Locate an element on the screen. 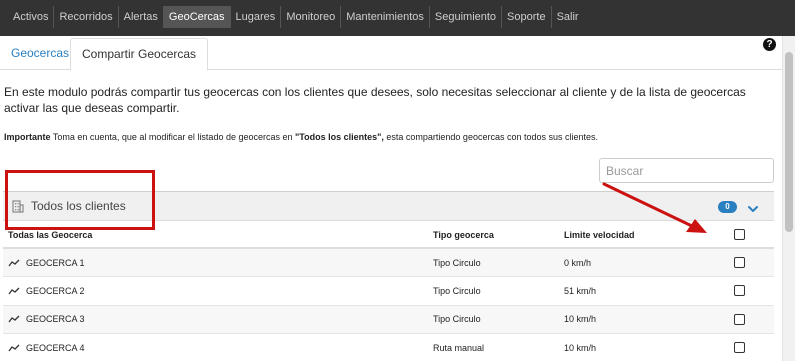 The image size is (795, 361). tab-bar: Geocercas Compartir Geocercas is located at coordinates (391, 54).